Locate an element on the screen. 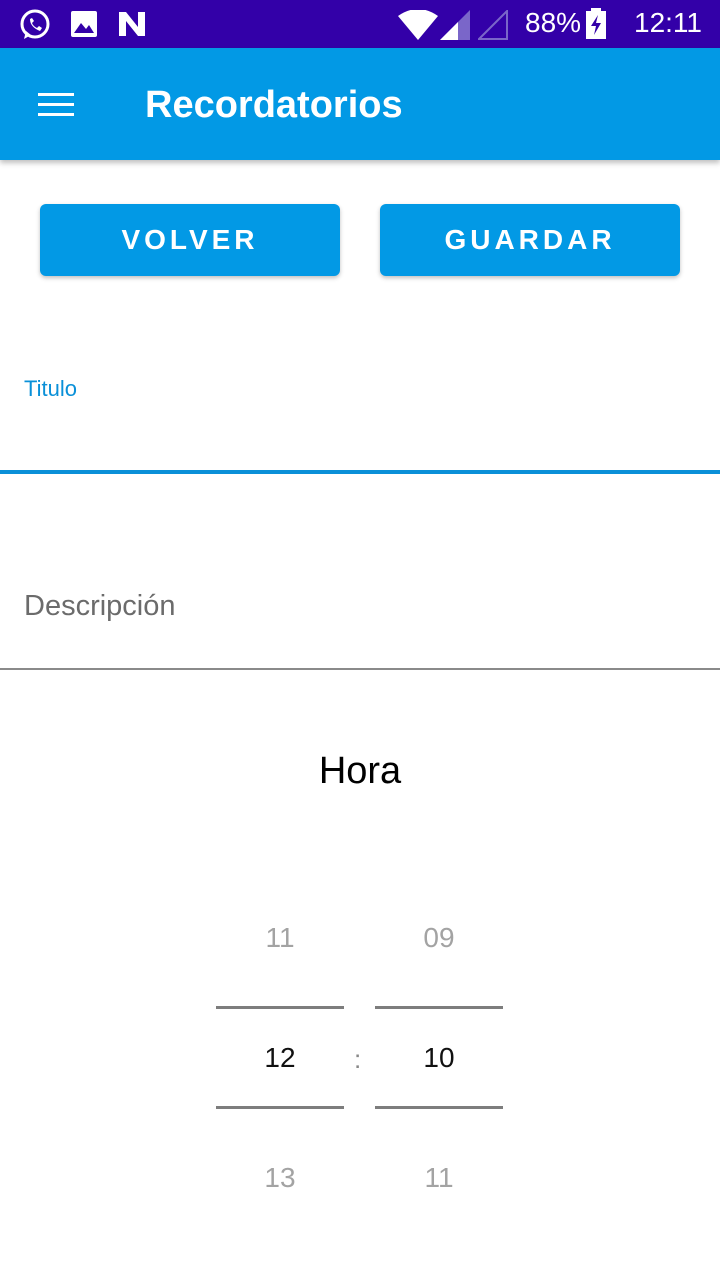 The width and height of the screenshot is (720, 1280). n-app-icon is located at coordinates (132, 24).